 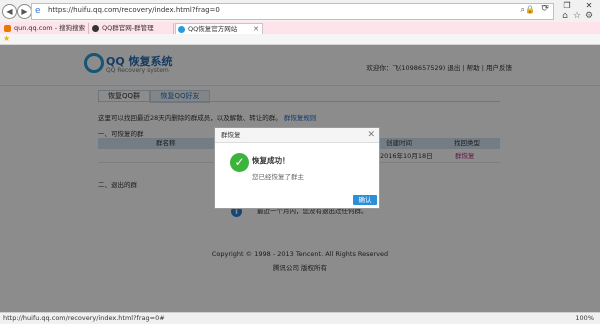 I want to click on qq-penguin-icon, so click(x=95, y=28).